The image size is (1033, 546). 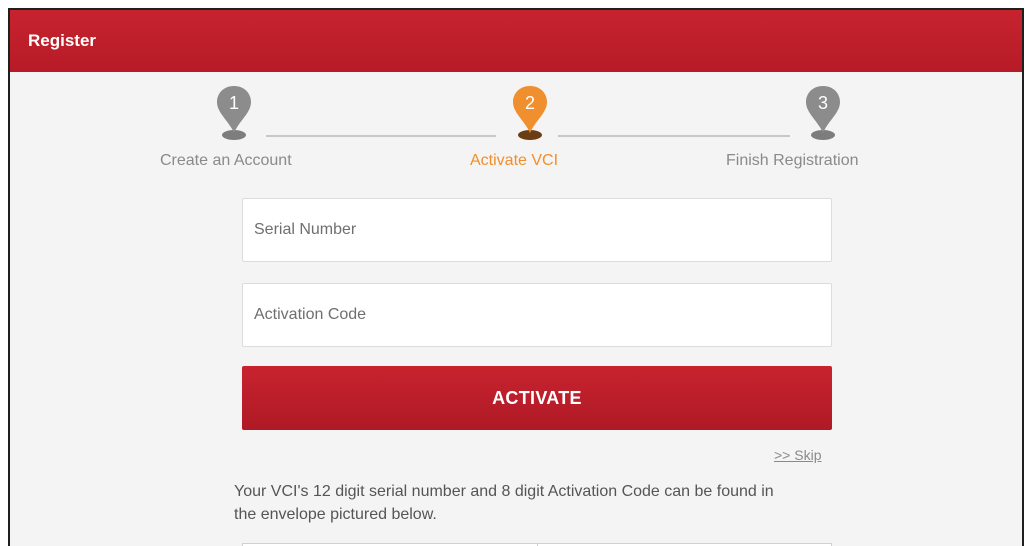 What do you see at coordinates (537, 230) in the screenshot?
I see `serial-number-input` at bounding box center [537, 230].